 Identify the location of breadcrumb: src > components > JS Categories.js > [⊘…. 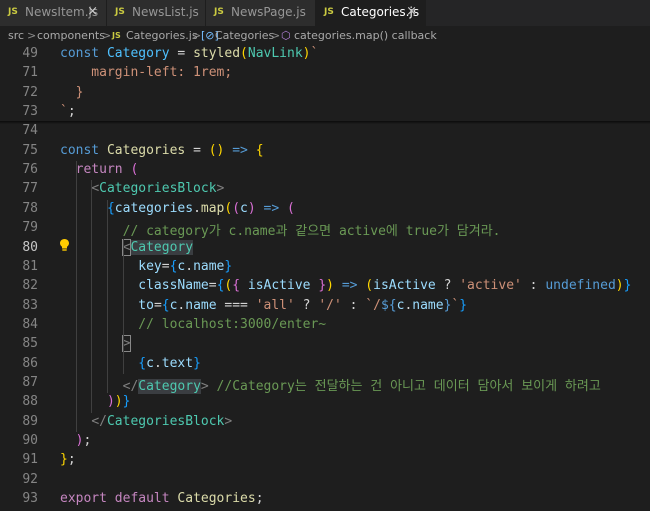
(325, 35).